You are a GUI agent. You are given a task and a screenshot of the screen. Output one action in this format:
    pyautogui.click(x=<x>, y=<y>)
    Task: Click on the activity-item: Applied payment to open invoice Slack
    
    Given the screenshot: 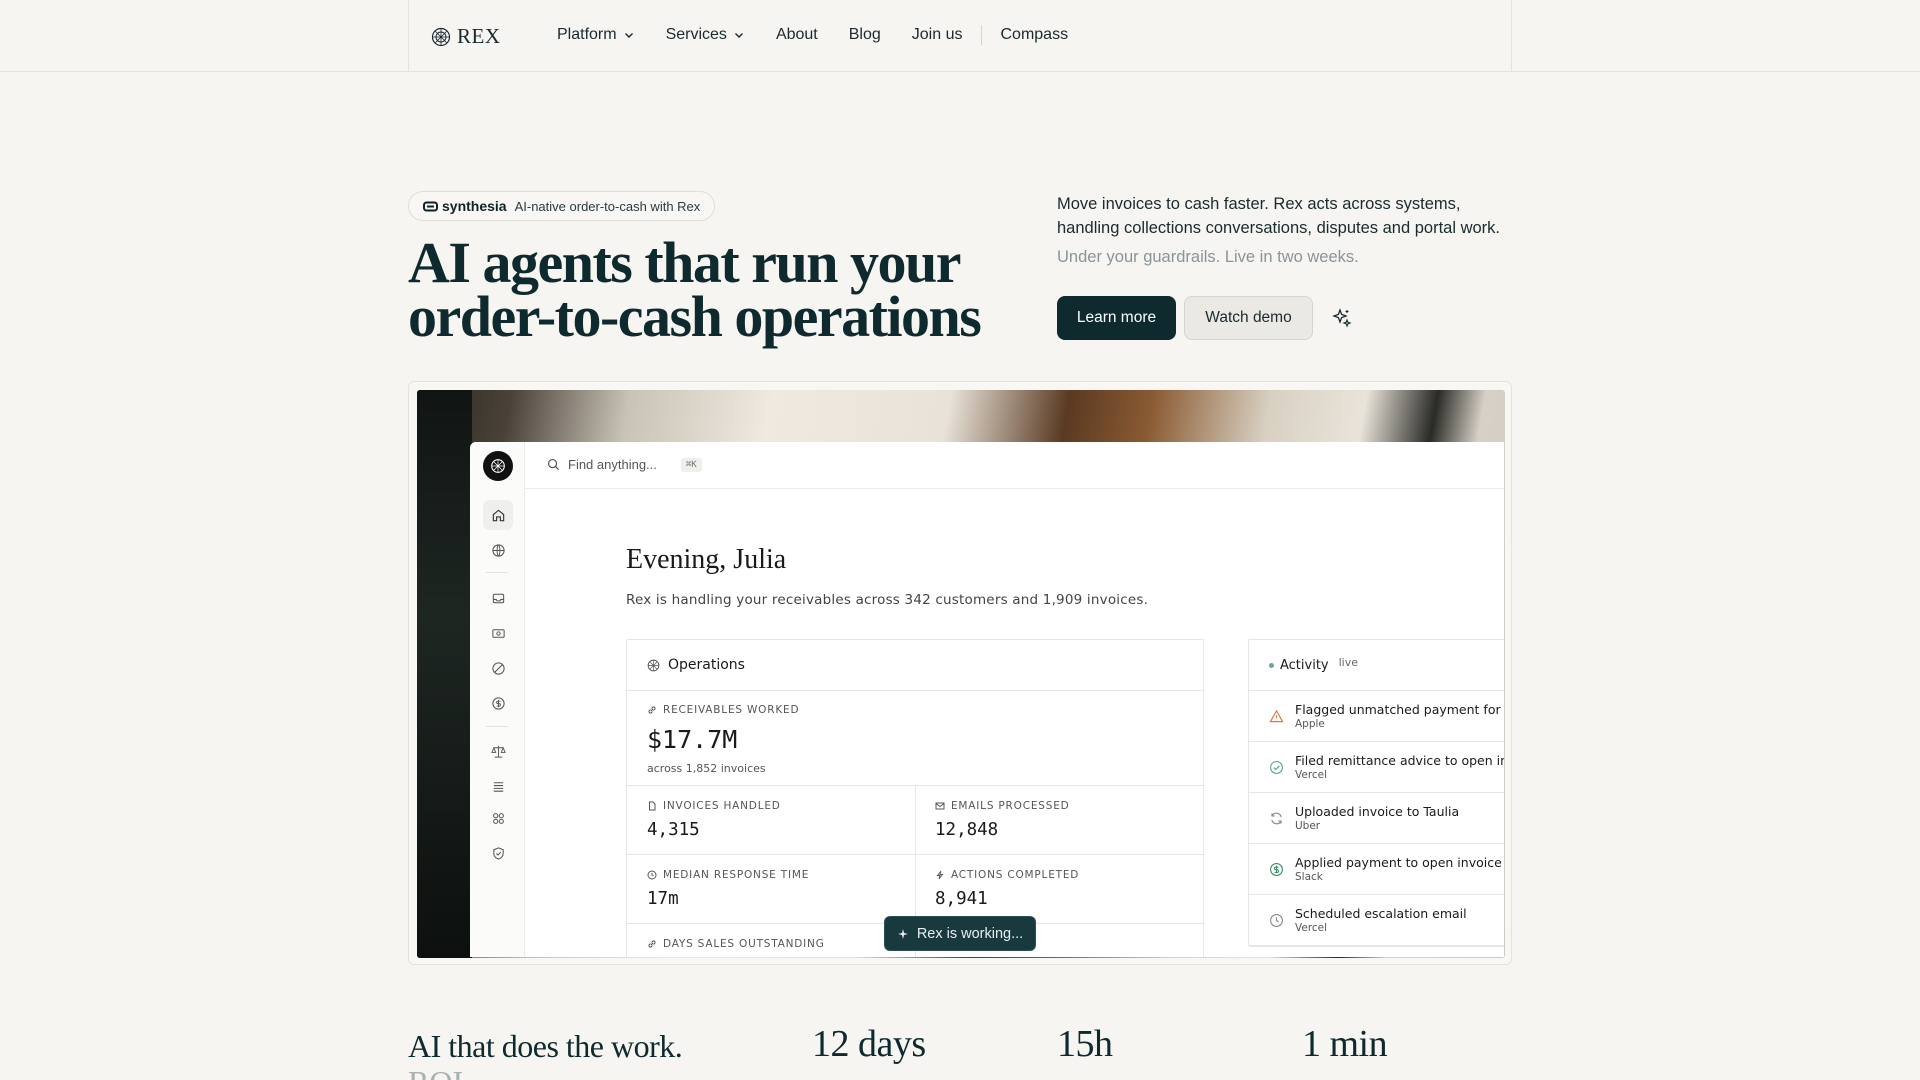 What is the action you would take?
    pyautogui.click(x=1376, y=869)
    